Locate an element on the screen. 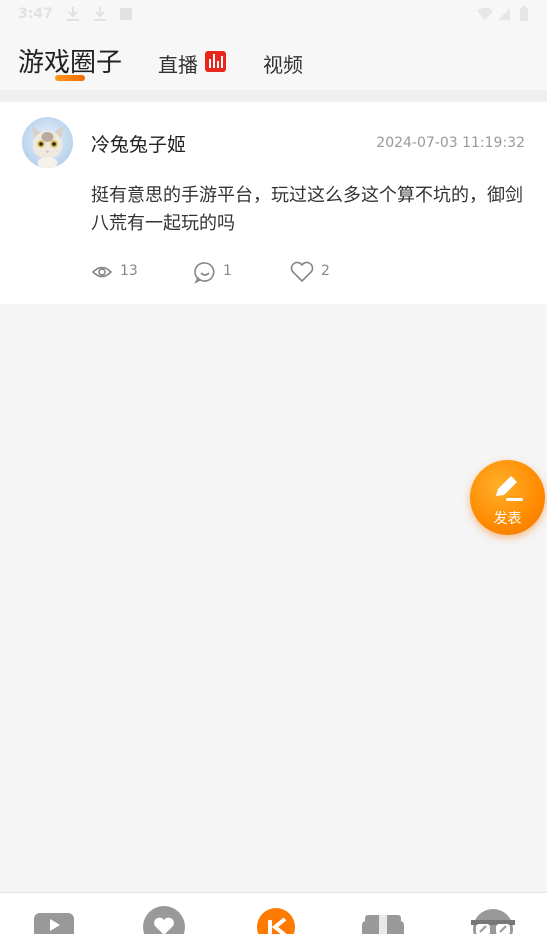 This screenshot has width=547, height=934. nav-game is located at coordinates (55, 919).